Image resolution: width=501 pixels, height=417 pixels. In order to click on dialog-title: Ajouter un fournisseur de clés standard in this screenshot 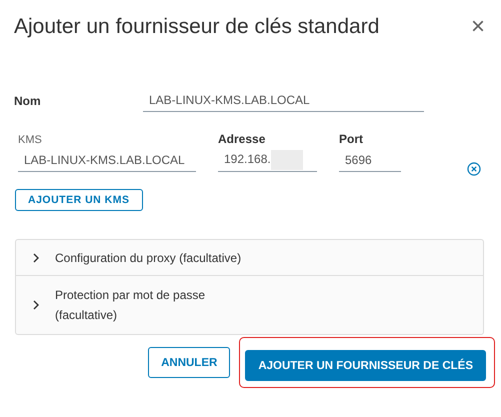, I will do `click(197, 27)`.